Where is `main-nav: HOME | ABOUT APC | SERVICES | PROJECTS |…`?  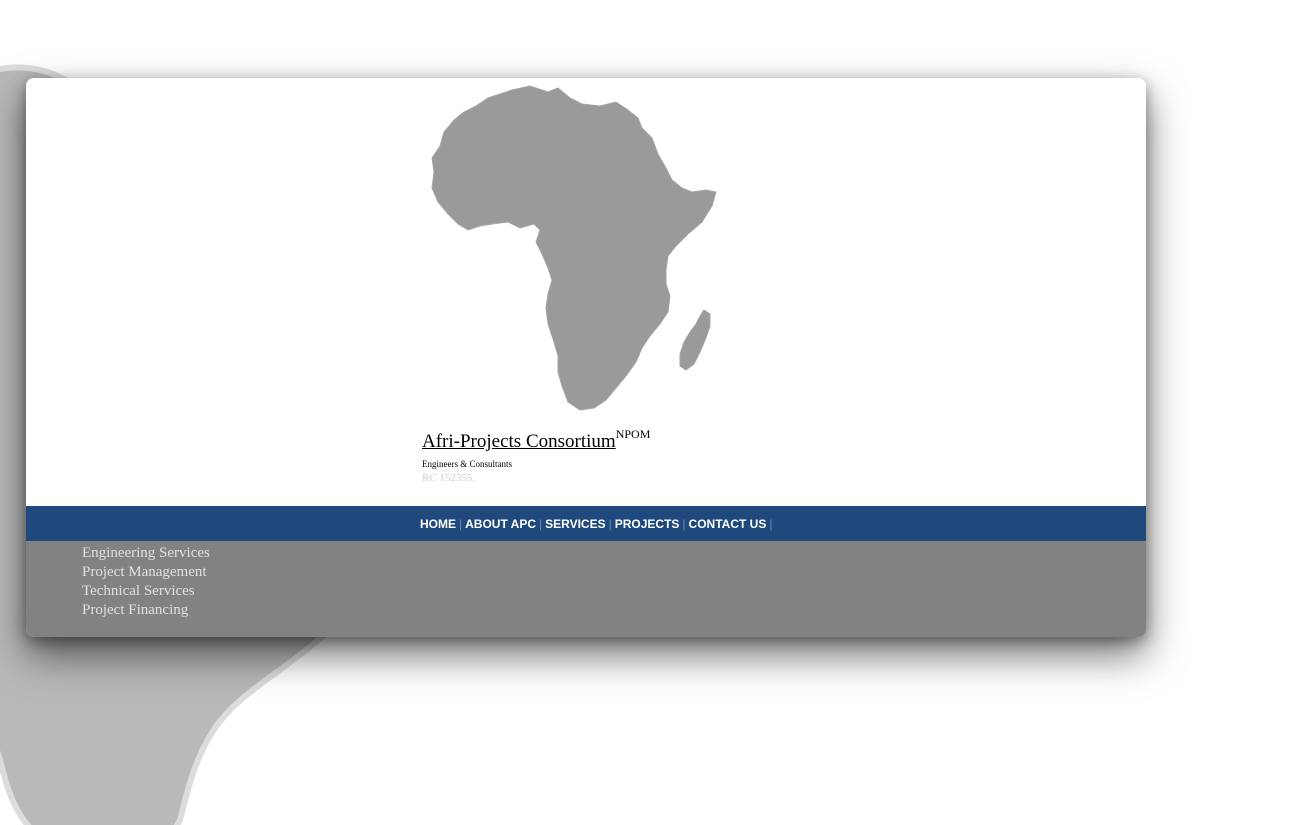 main-nav: HOME | ABOUT APC | SERVICES | PROJECTS |… is located at coordinates (597, 523).